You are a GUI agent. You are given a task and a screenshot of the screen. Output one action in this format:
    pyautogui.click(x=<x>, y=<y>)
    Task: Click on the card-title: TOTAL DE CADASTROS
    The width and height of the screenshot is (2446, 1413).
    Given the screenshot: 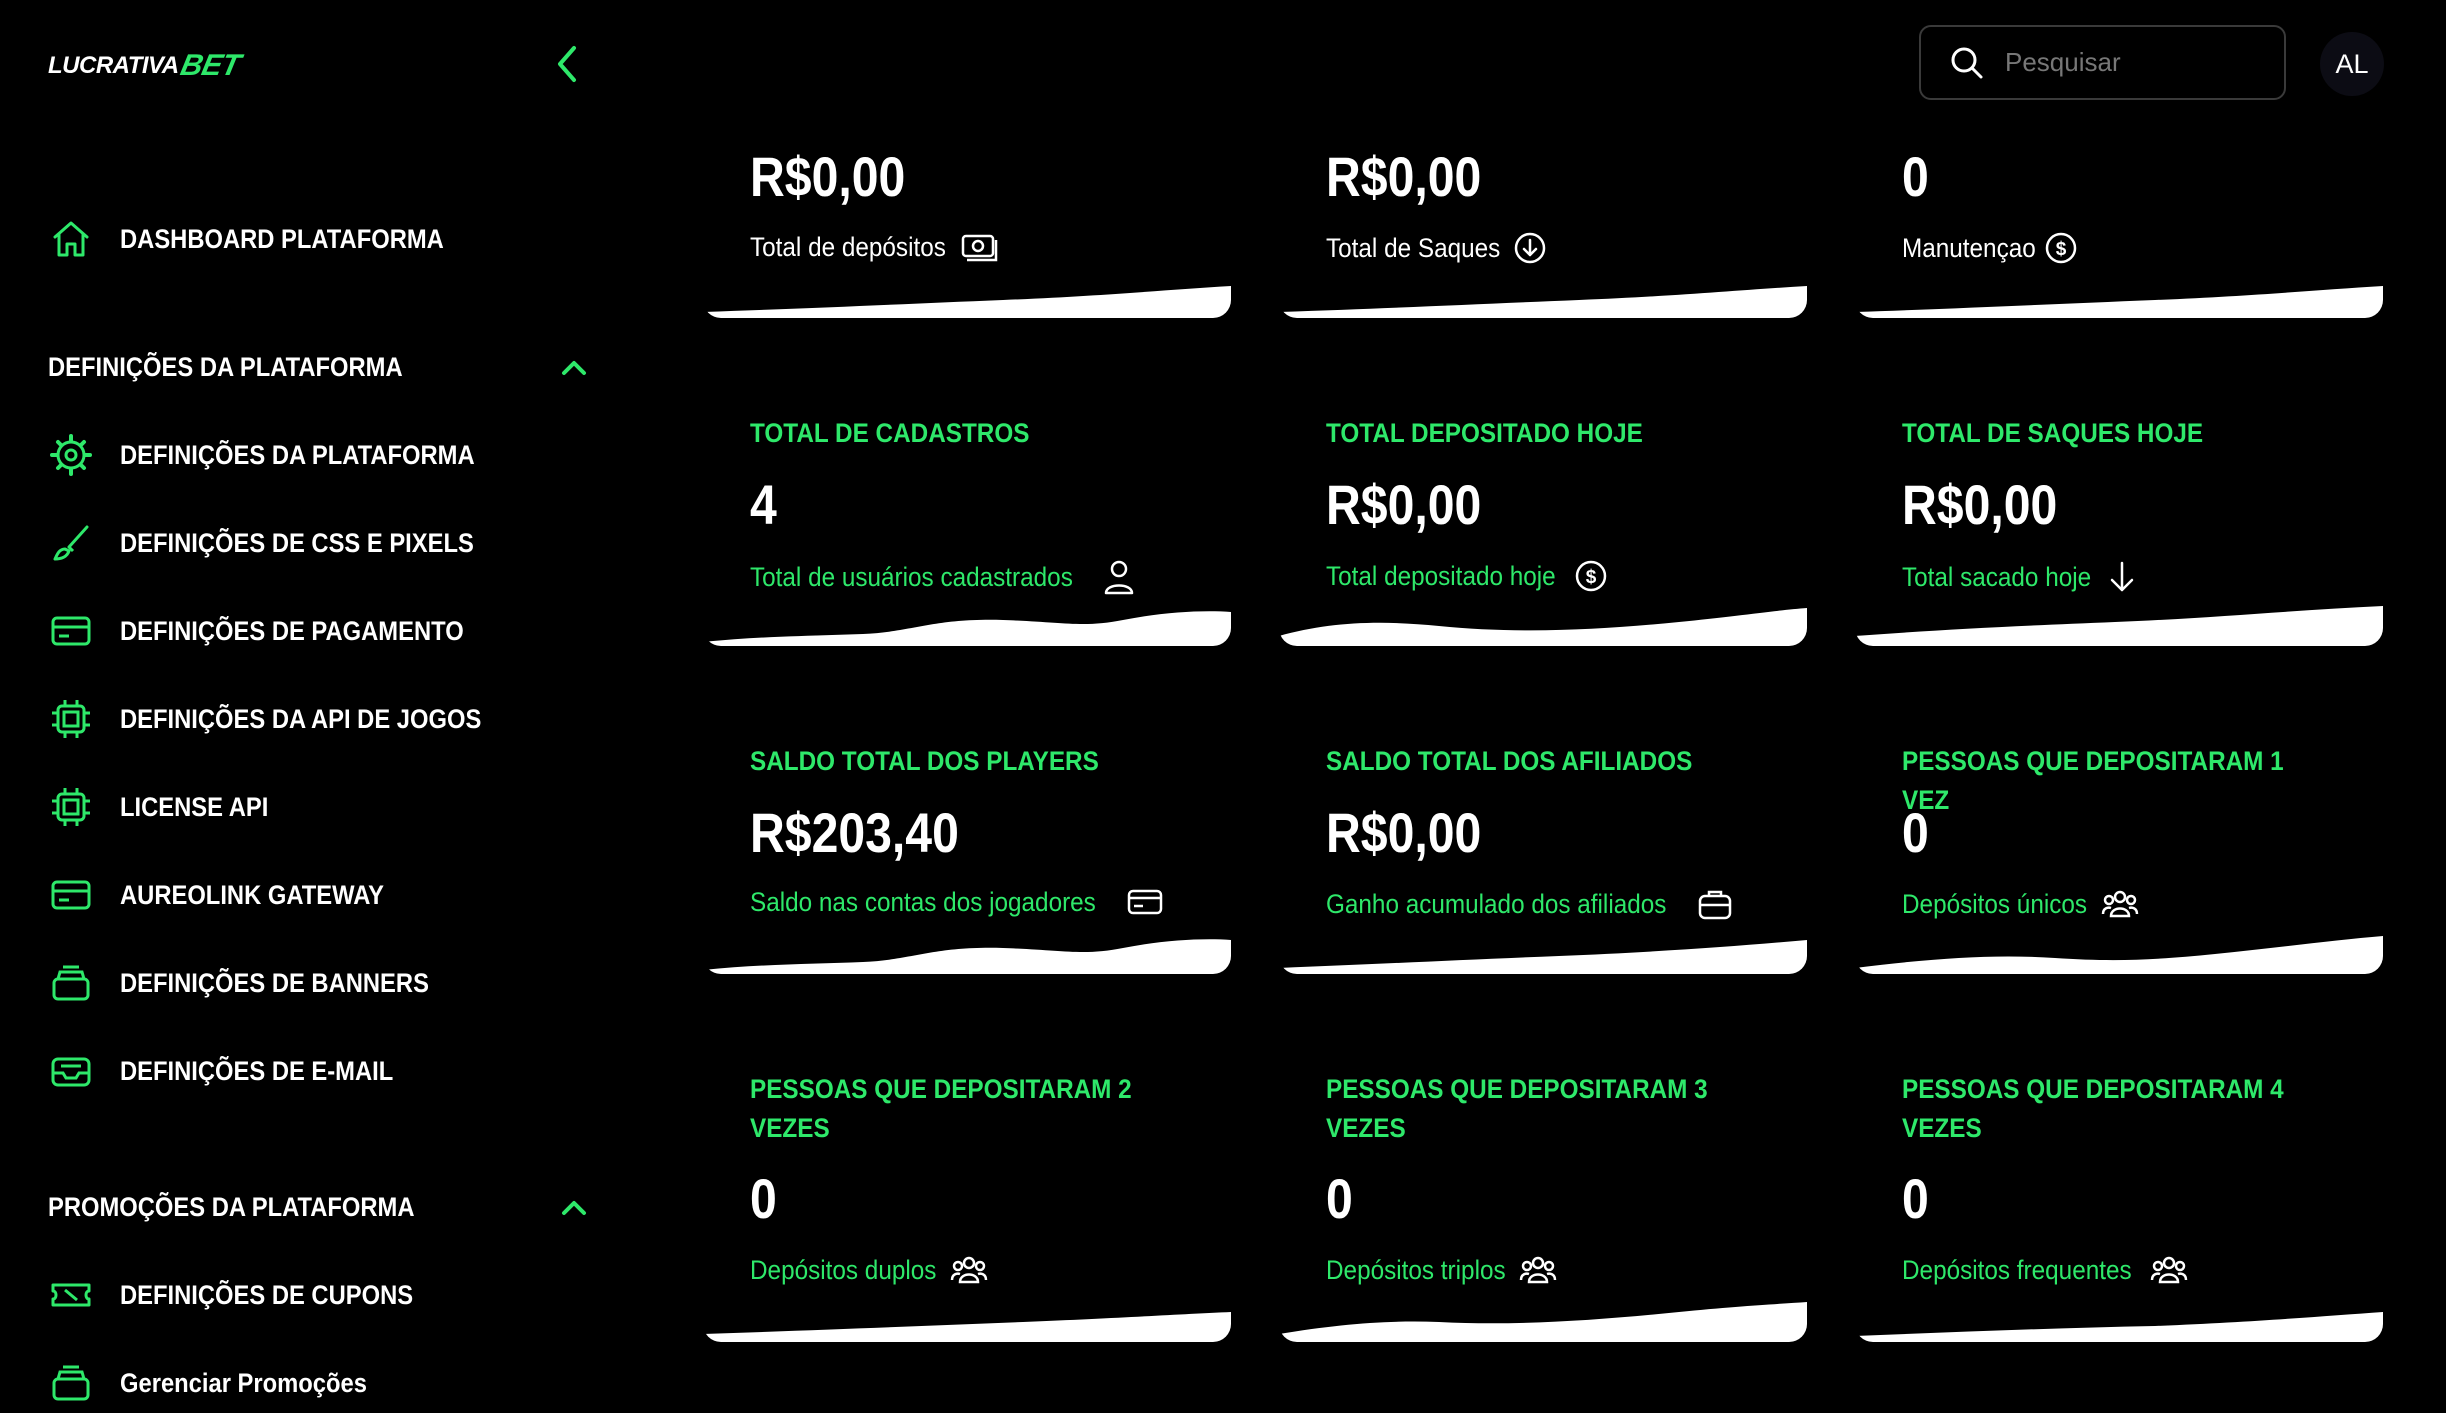 What is the action you would take?
    pyautogui.click(x=890, y=433)
    